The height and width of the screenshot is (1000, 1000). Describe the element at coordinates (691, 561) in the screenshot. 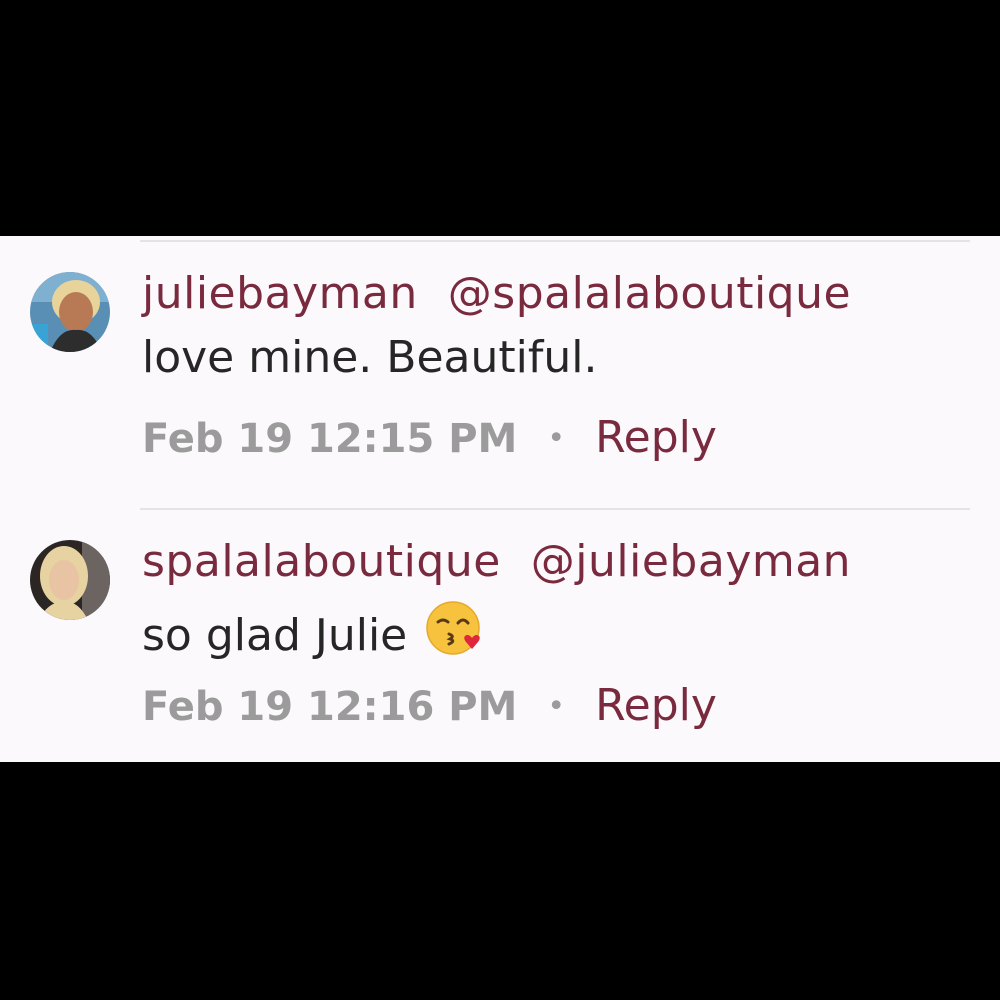

I see `mention: @juliebayman` at that location.